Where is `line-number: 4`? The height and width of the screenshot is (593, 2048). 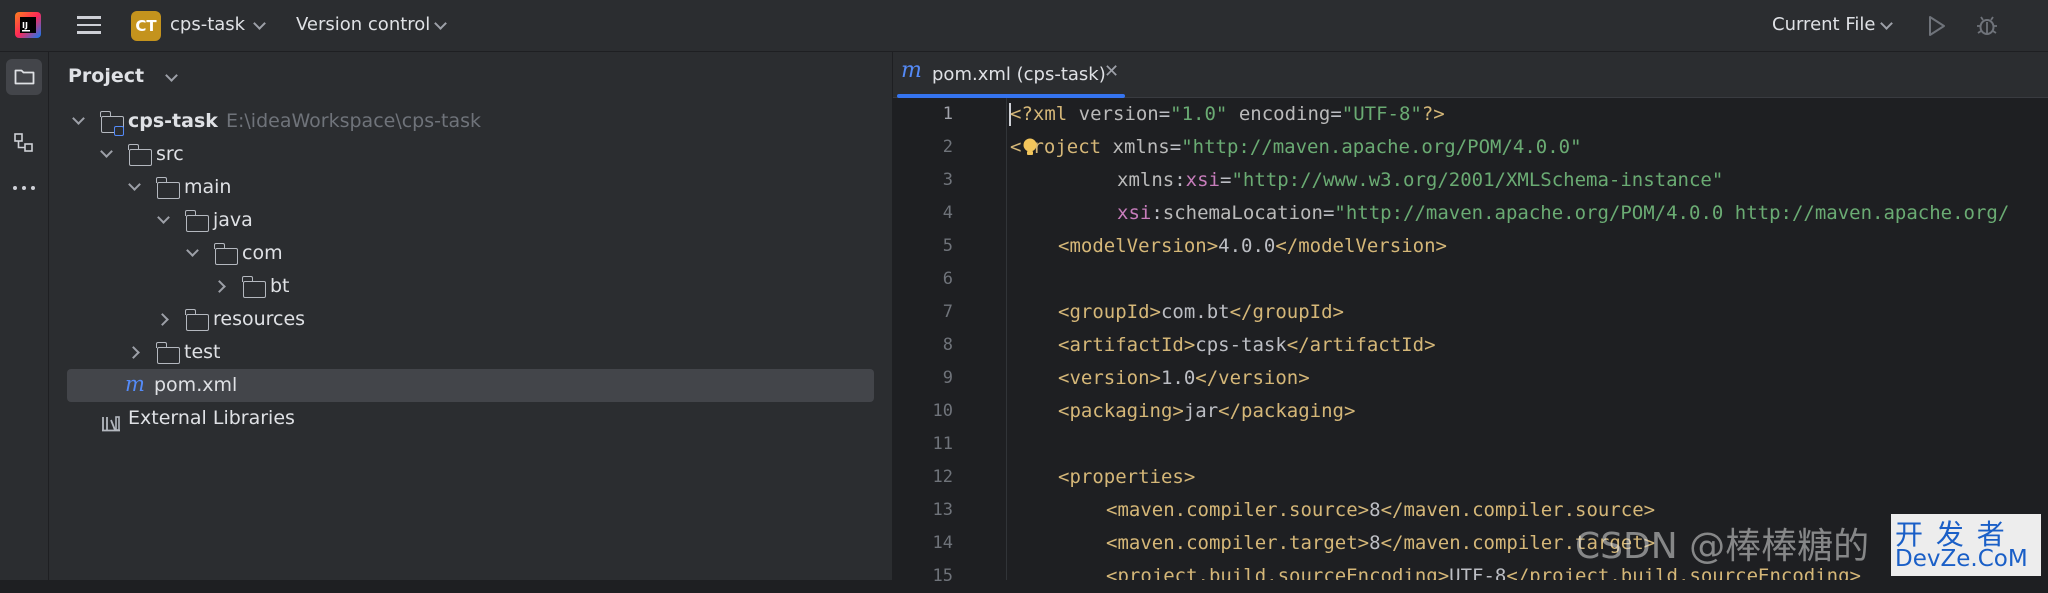
line-number: 4 is located at coordinates (947, 213).